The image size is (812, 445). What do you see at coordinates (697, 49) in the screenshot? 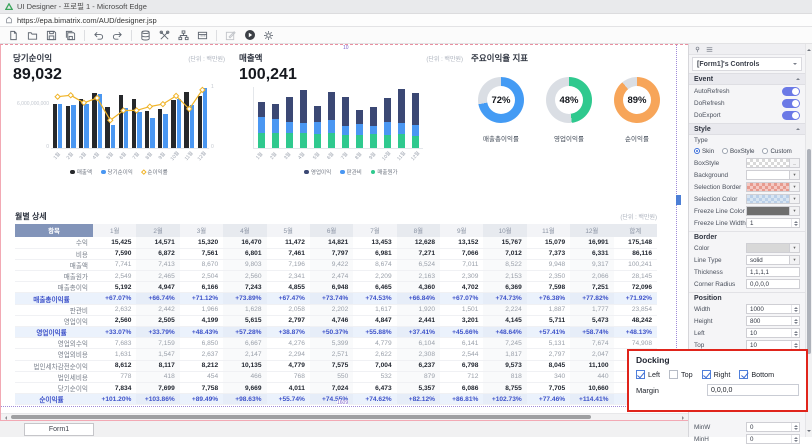
I see `pin-icon` at bounding box center [697, 49].